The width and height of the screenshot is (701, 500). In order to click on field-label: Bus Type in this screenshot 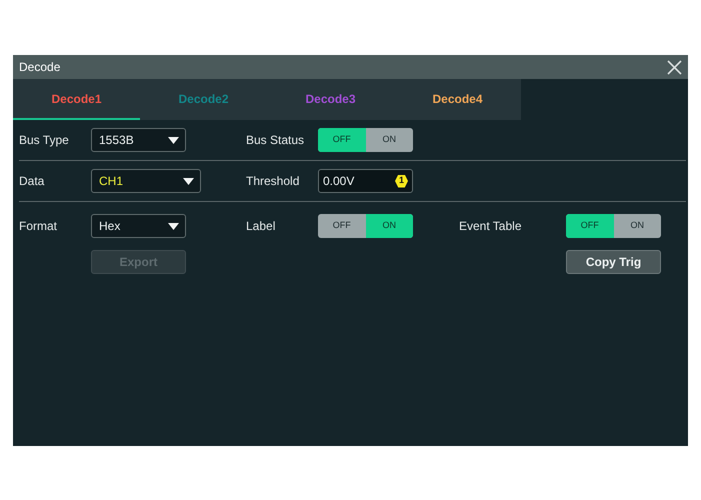, I will do `click(44, 140)`.